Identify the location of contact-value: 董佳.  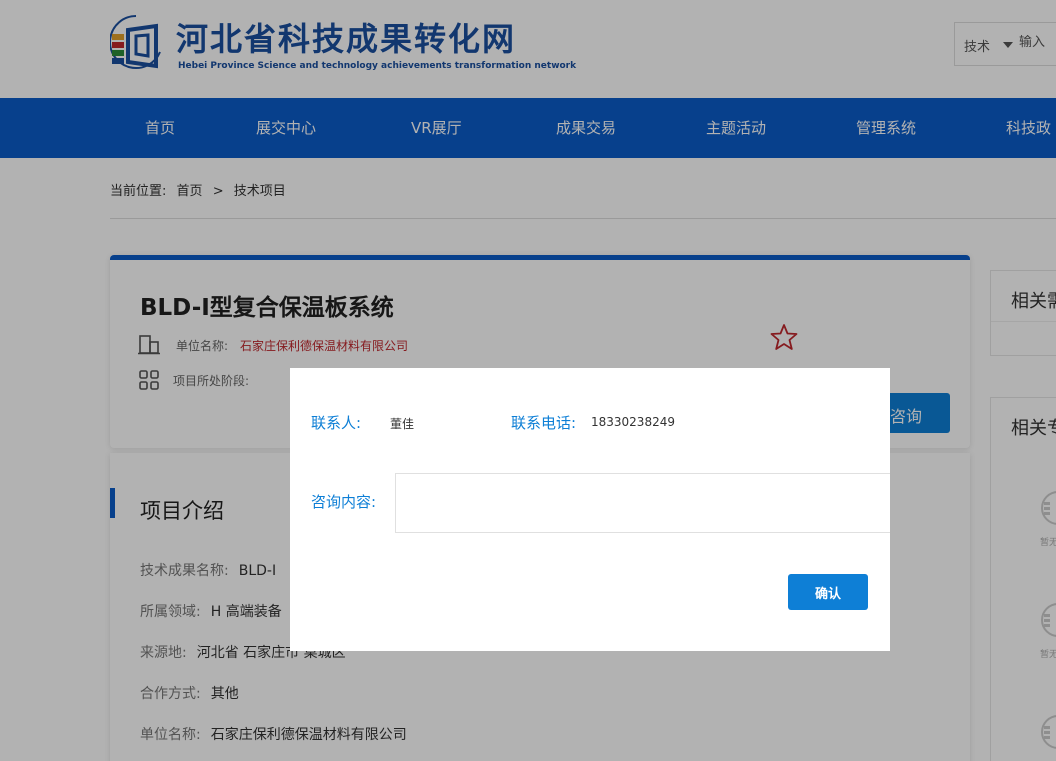
(402, 424).